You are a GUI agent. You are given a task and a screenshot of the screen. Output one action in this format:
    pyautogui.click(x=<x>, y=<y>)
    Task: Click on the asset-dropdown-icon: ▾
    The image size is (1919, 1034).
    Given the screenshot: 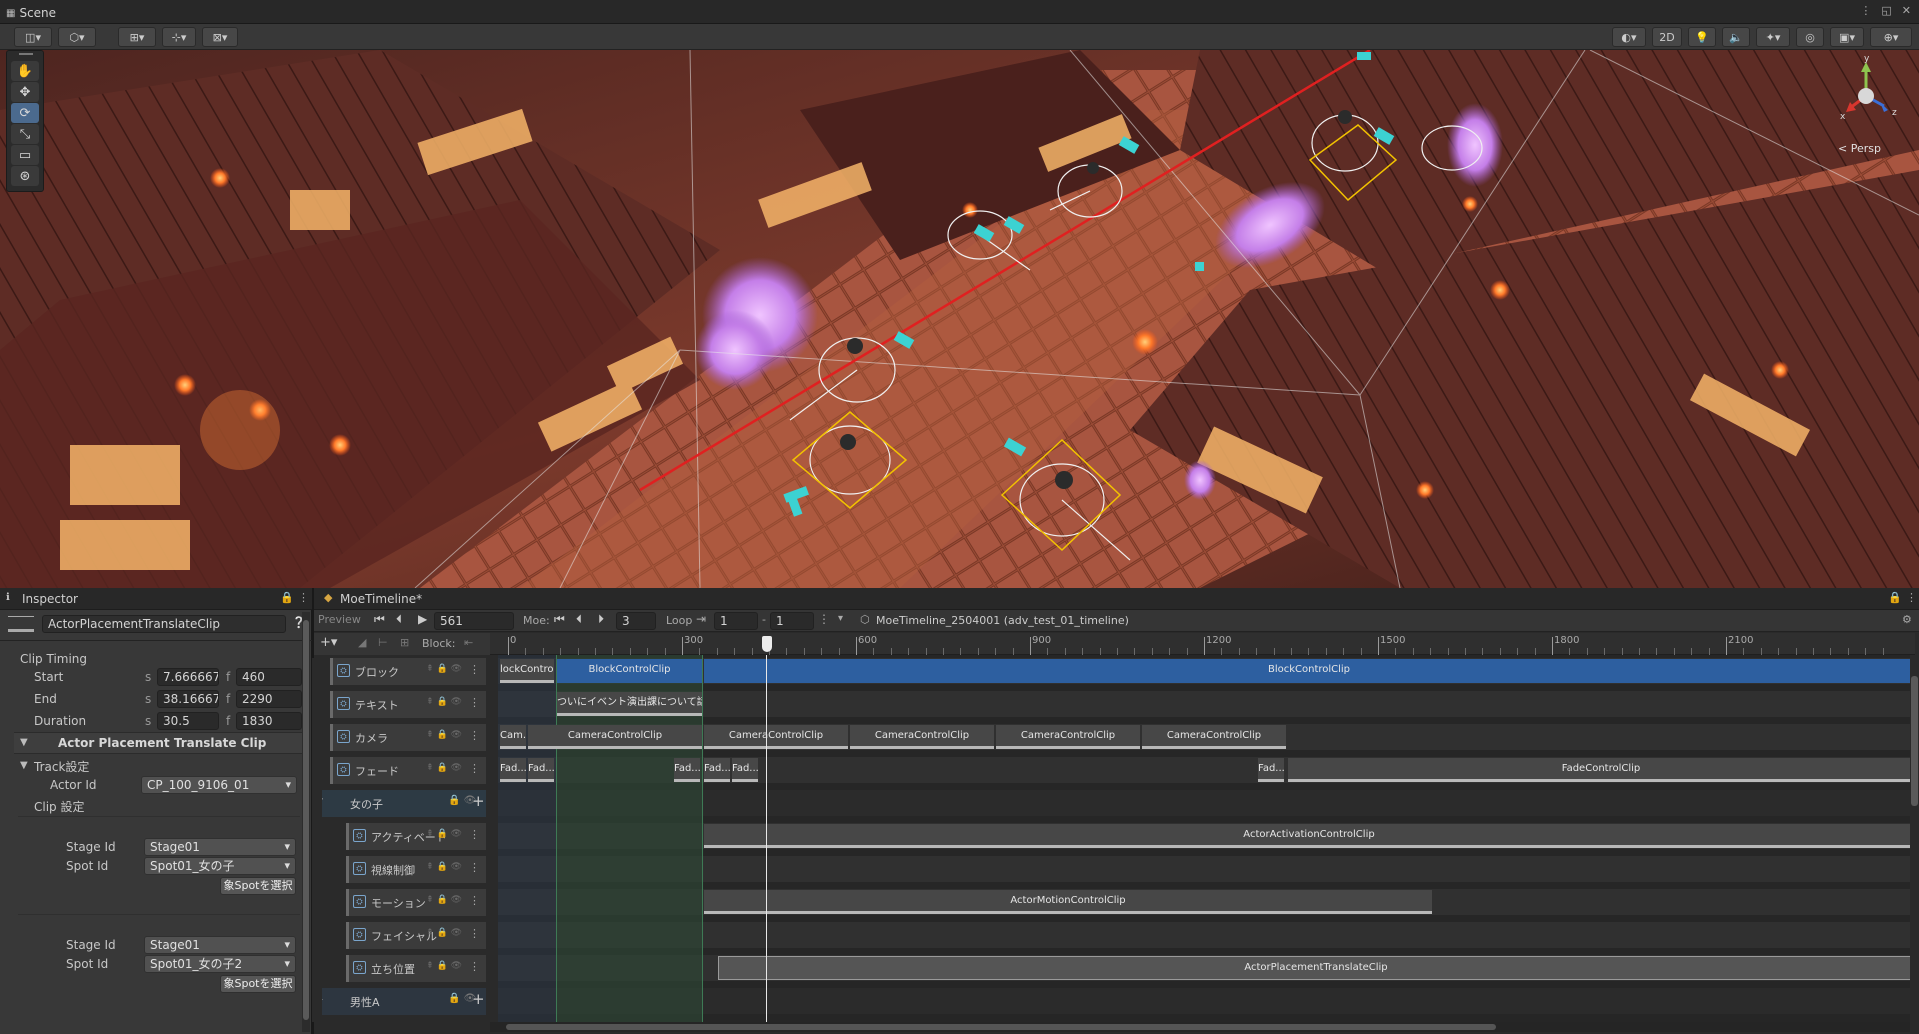 What is the action you would take?
    pyautogui.click(x=840, y=618)
    